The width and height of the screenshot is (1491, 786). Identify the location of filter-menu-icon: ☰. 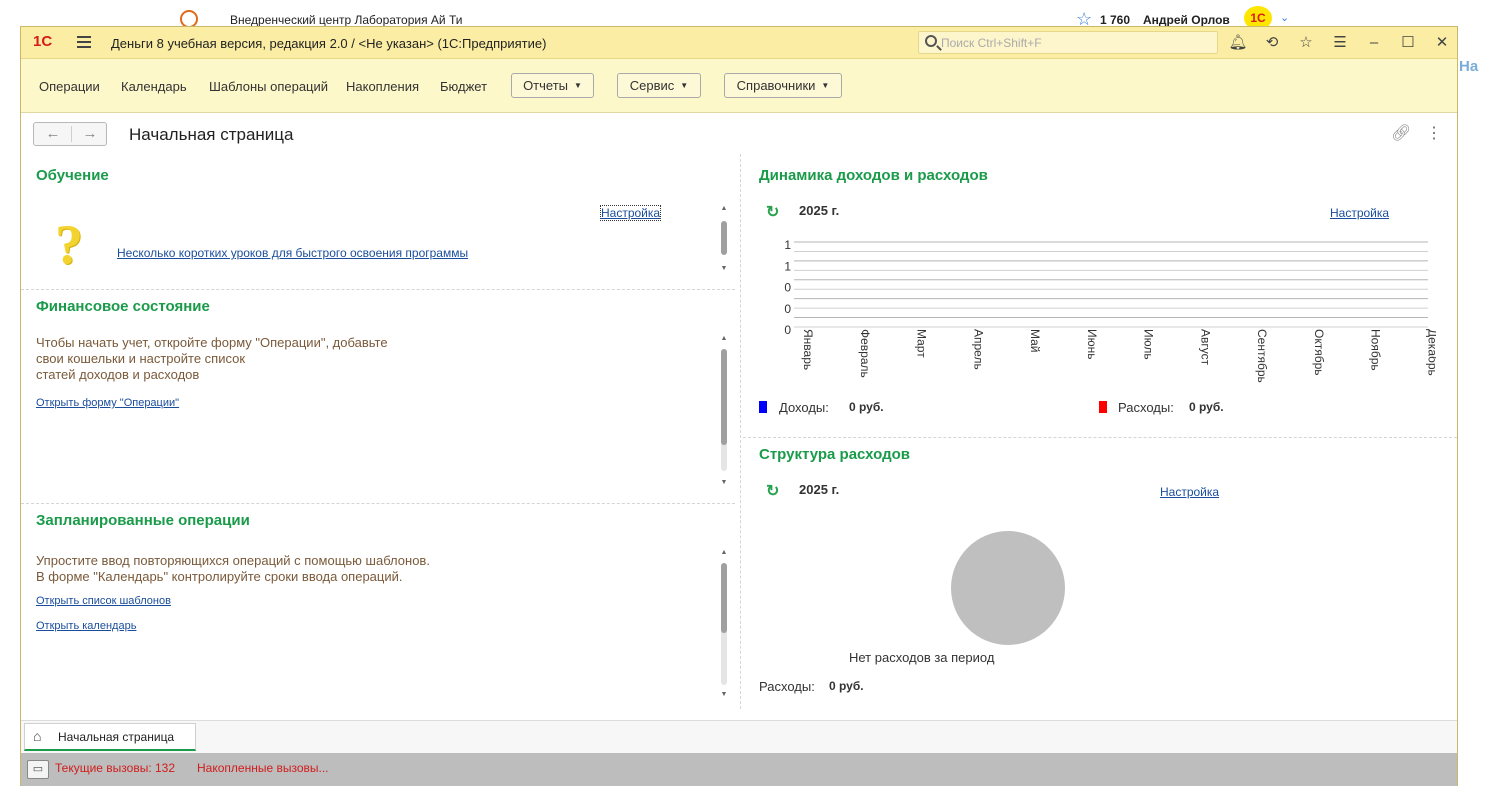
(1340, 43).